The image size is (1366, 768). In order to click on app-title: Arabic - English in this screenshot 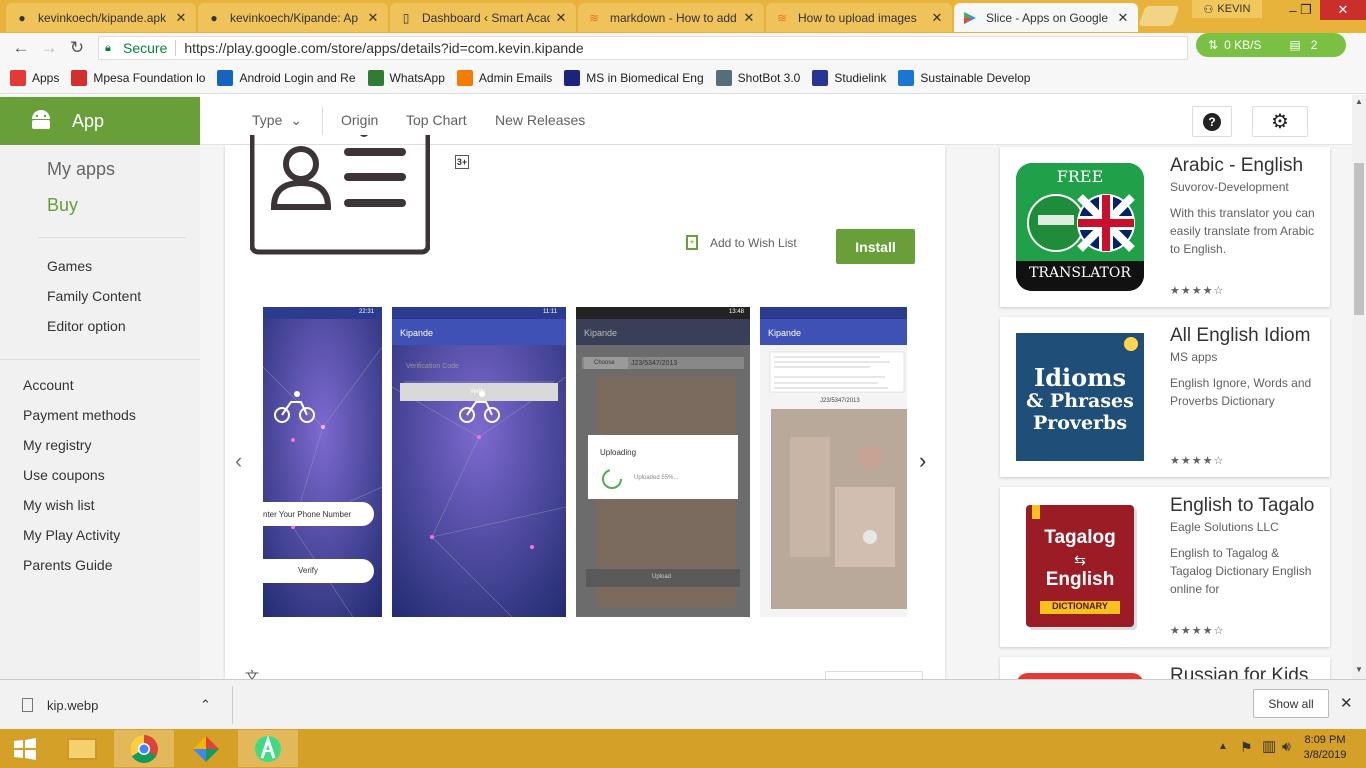, I will do `click(1245, 166)`.